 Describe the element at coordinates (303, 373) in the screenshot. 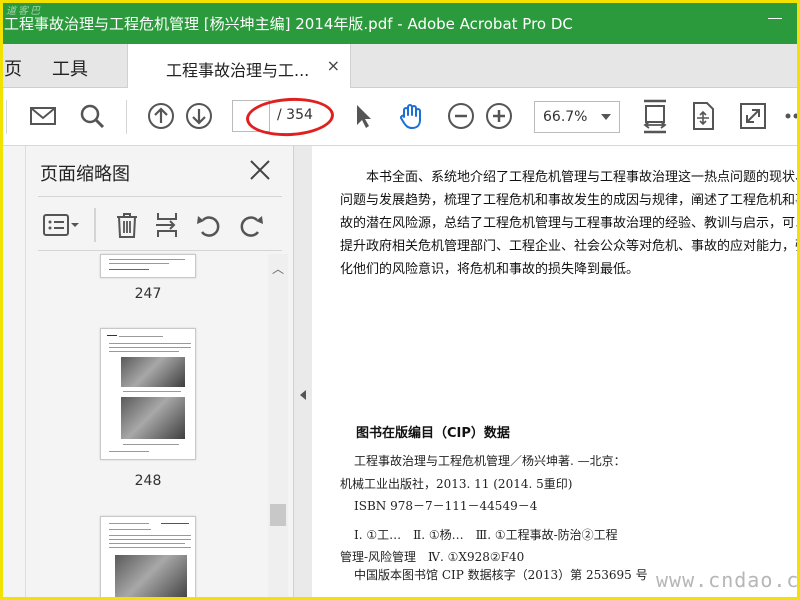

I see `panel-collapse-handle` at that location.